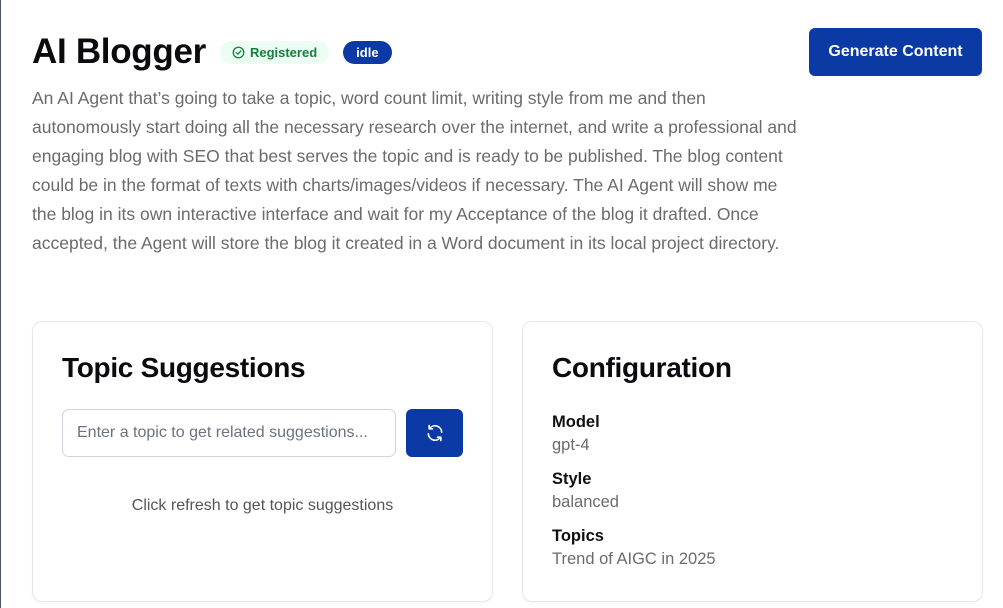 This screenshot has width=1003, height=608. Describe the element at coordinates (283, 52) in the screenshot. I see `registered-badge-label: Registered` at that location.